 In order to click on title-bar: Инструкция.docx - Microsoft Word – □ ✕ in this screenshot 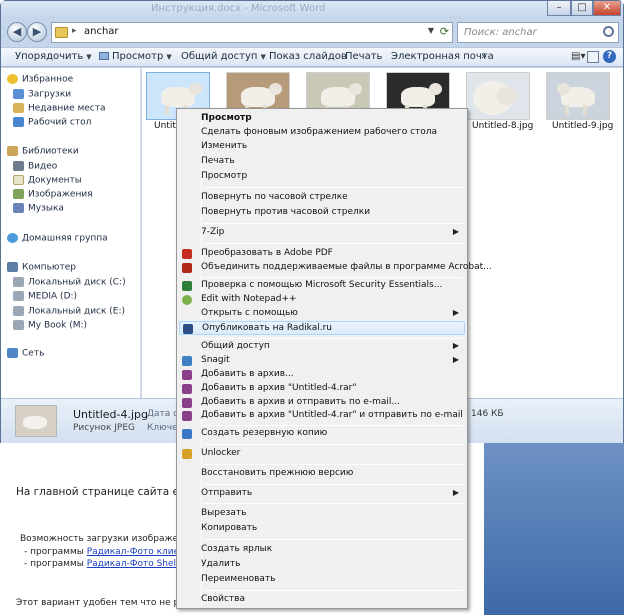, I will do `click(312, 9)`.